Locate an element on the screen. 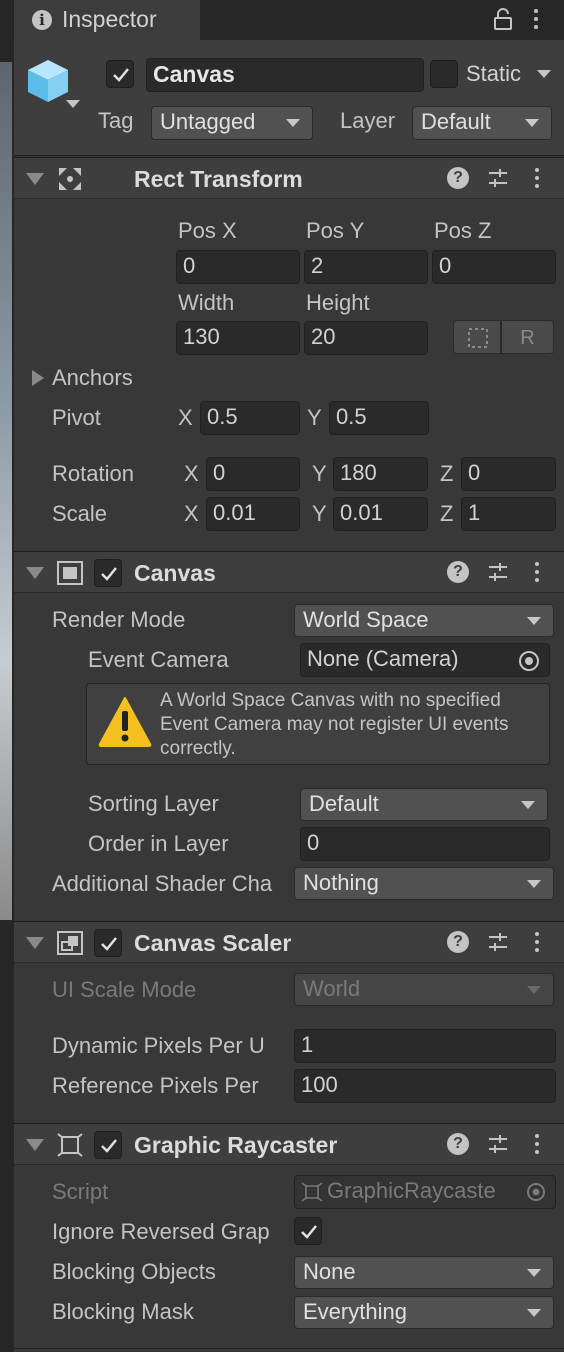 Image resolution: width=564 pixels, height=1352 pixels. script-raycaster-icon is located at coordinates (312, 1192).